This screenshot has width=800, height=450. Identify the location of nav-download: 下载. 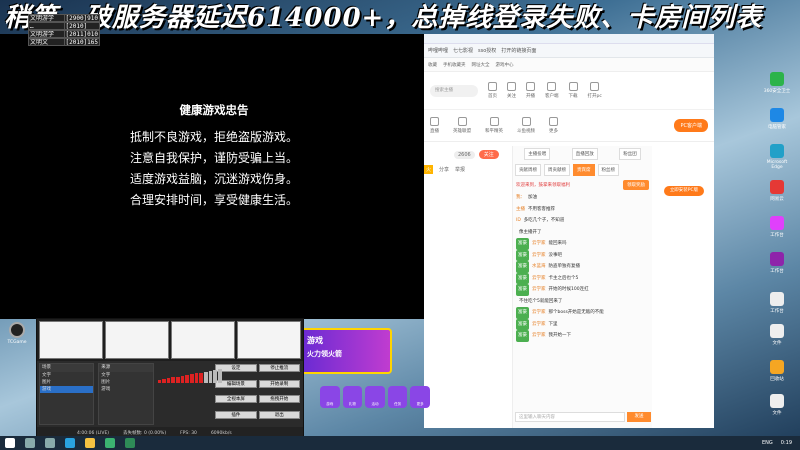
(573, 90).